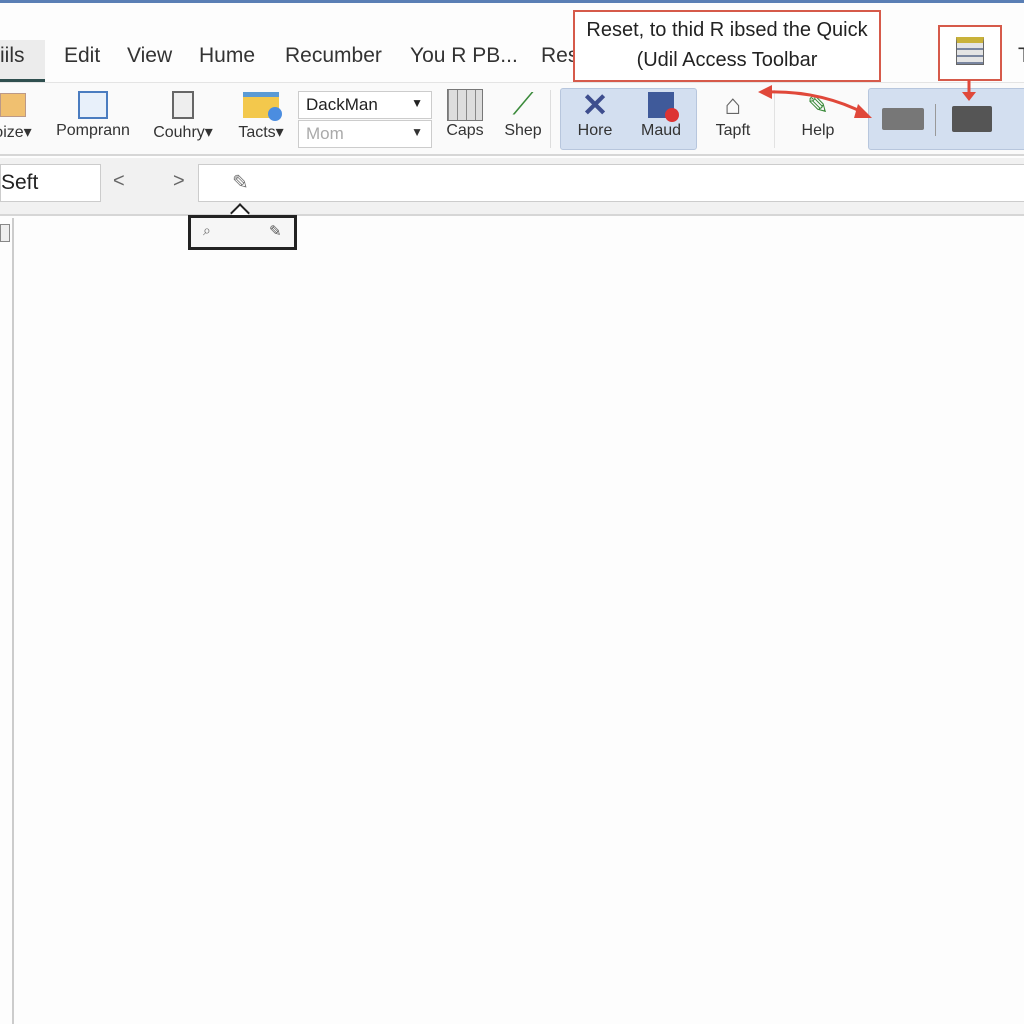 Image resolution: width=1024 pixels, height=1024 pixels. I want to click on name-box: Seft, so click(50, 183).